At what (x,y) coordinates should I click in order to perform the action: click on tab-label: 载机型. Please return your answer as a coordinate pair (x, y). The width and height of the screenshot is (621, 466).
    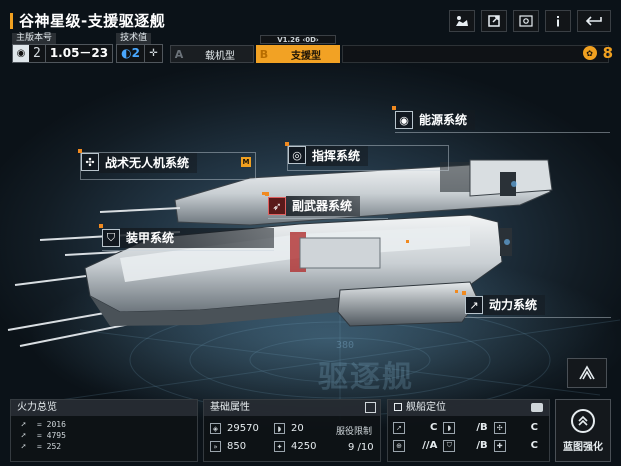
    Looking at the image, I should click on (220, 56).